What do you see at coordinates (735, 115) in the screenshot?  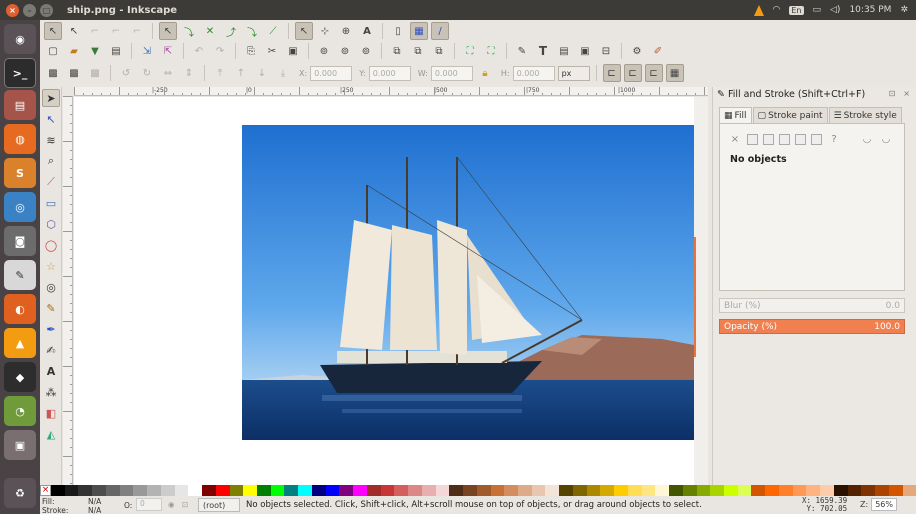 I see `tab-fill: ▦ Fill` at bounding box center [735, 115].